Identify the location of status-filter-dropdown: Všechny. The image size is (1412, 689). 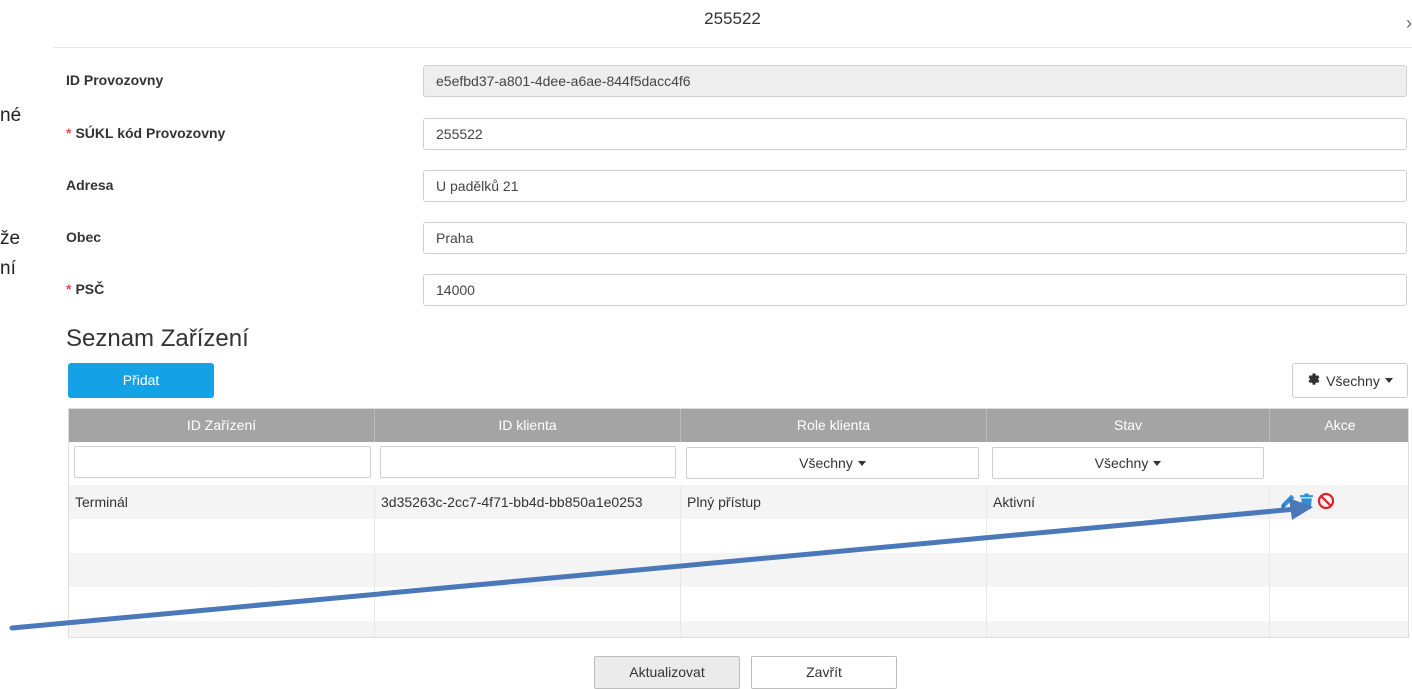
(1350, 380).